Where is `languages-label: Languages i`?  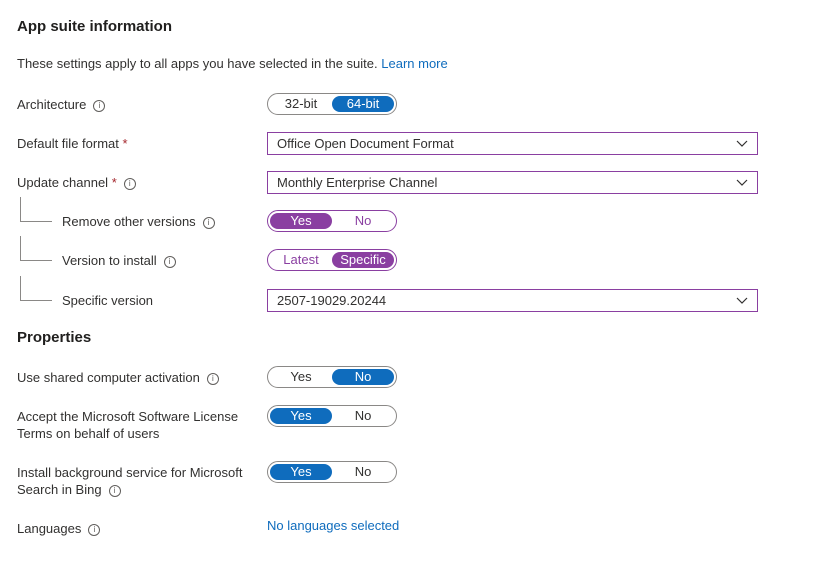
languages-label: Languages i is located at coordinates (59, 528).